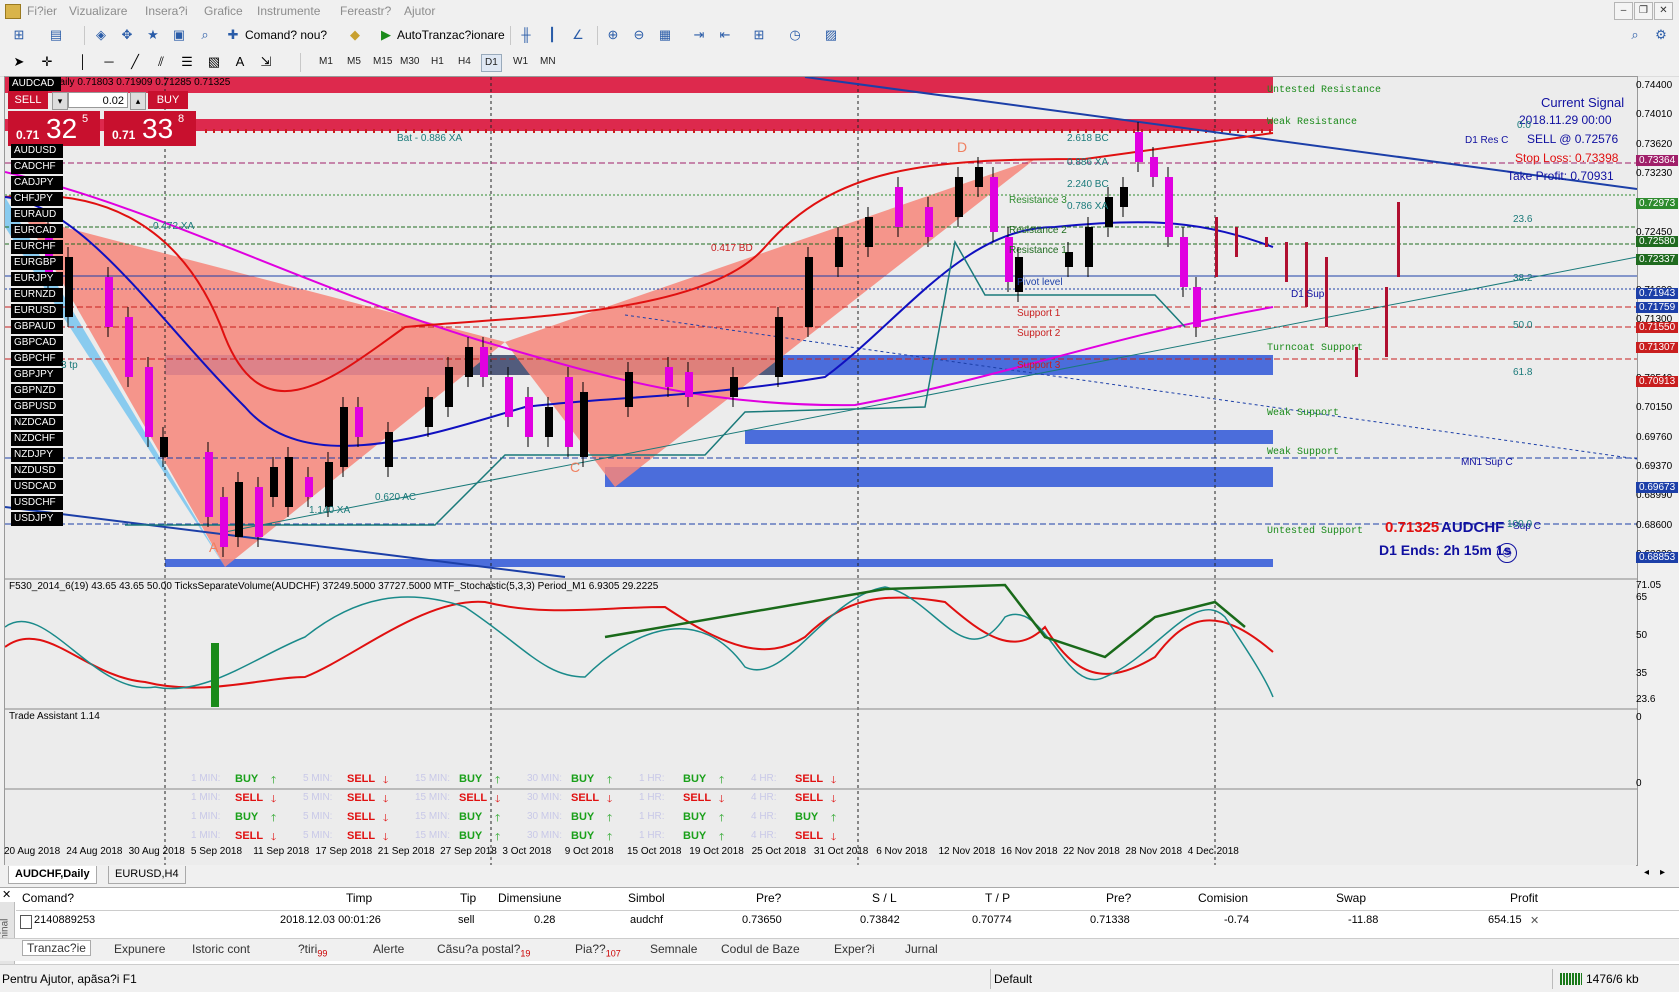 The image size is (1679, 992). What do you see at coordinates (437, 62) in the screenshot?
I see `timeframe-h1: H1` at bounding box center [437, 62].